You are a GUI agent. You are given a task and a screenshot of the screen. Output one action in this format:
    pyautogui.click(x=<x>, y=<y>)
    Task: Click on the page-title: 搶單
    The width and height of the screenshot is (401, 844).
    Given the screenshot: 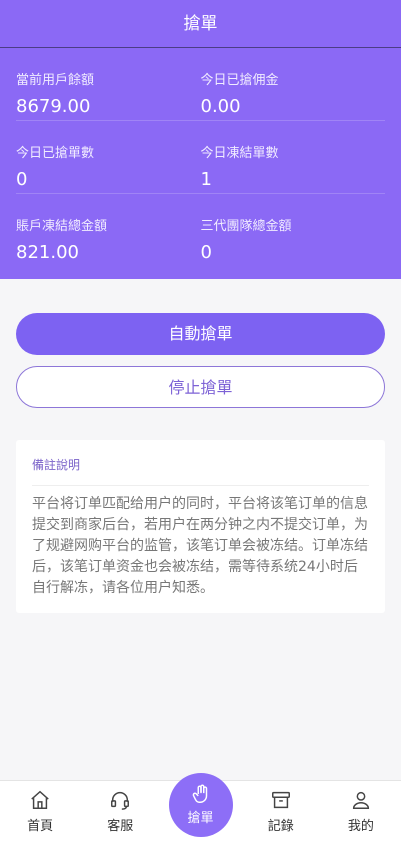 What is the action you would take?
    pyautogui.click(x=200, y=24)
    